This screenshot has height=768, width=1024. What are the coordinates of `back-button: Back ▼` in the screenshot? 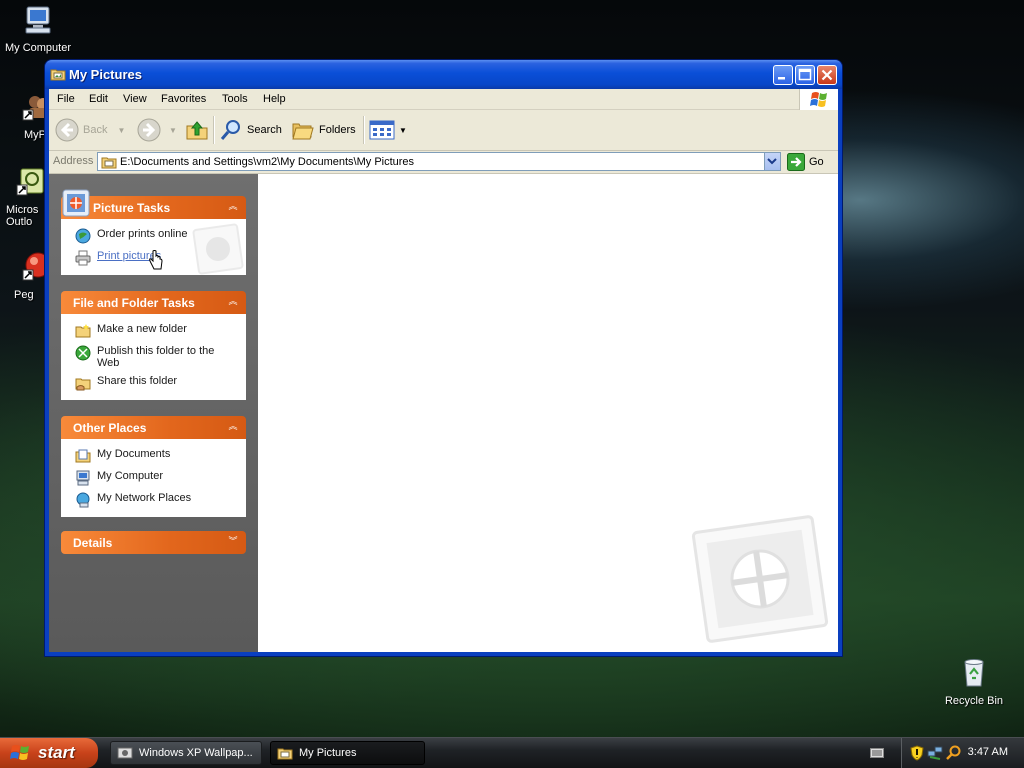 It's located at (90, 130).